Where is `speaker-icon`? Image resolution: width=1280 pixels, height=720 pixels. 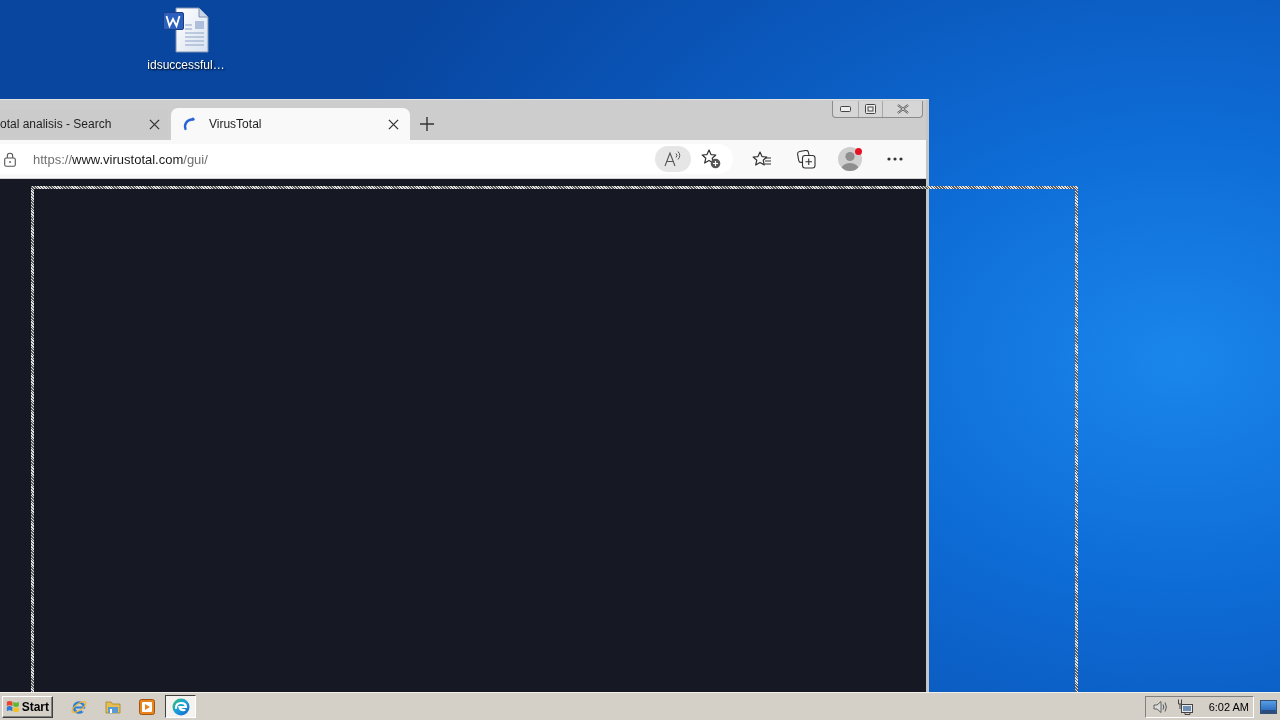 speaker-icon is located at coordinates (1159, 706).